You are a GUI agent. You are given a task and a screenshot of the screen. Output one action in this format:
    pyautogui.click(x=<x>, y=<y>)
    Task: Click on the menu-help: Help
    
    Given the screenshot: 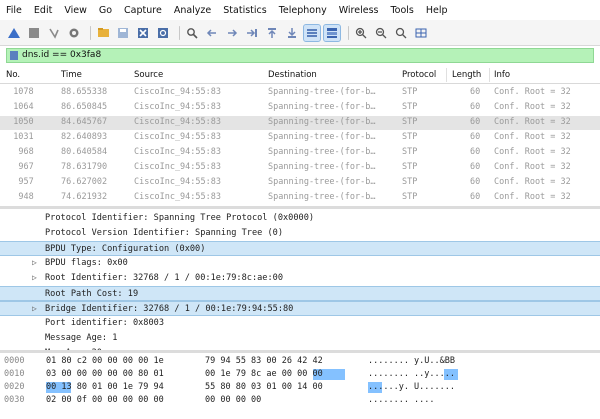 What is the action you would take?
    pyautogui.click(x=437, y=10)
    